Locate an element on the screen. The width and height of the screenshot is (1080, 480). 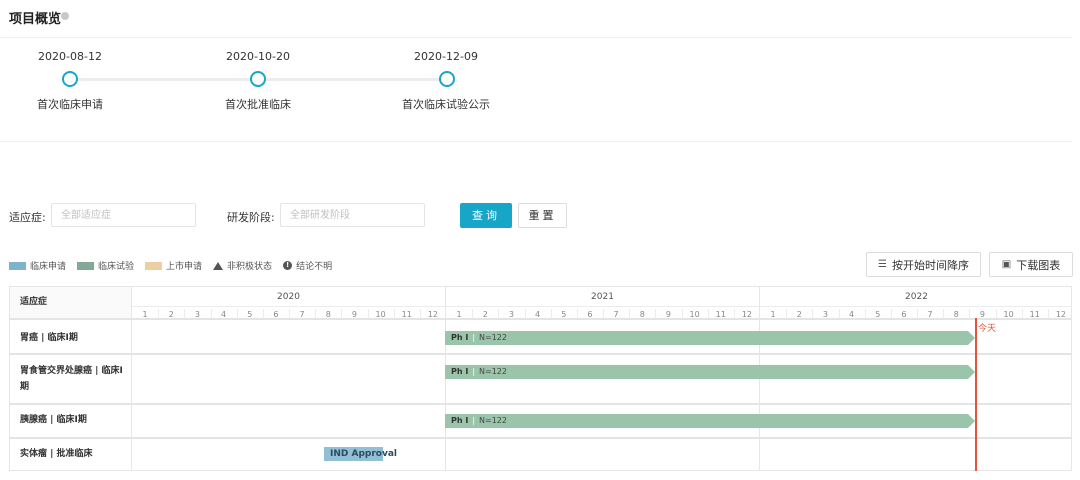
legend-item: ! 结论不明 is located at coordinates (307, 265).